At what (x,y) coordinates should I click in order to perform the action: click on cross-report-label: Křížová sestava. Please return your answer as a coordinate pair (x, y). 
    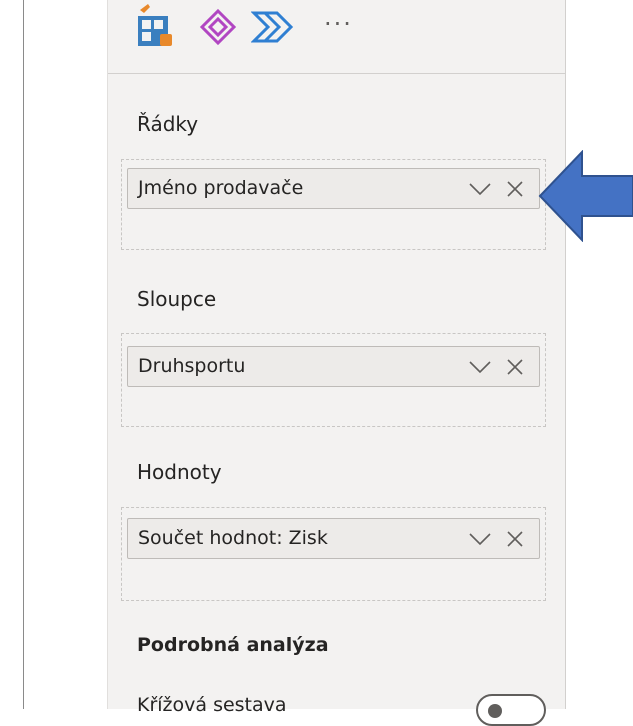
    Looking at the image, I should click on (212, 705).